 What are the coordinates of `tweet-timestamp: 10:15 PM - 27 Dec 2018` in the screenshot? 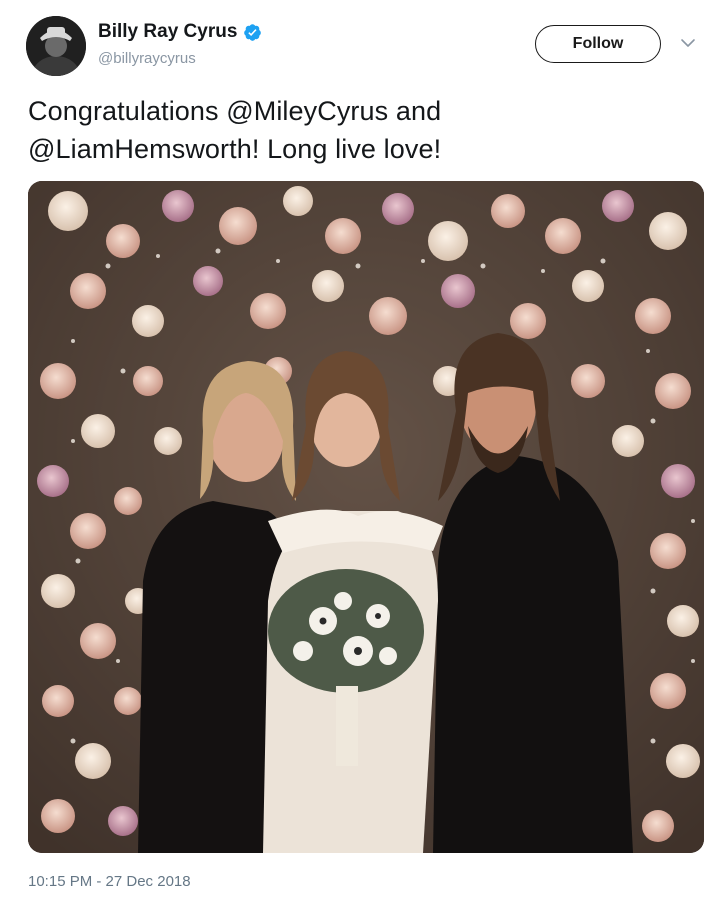 It's located at (109, 881).